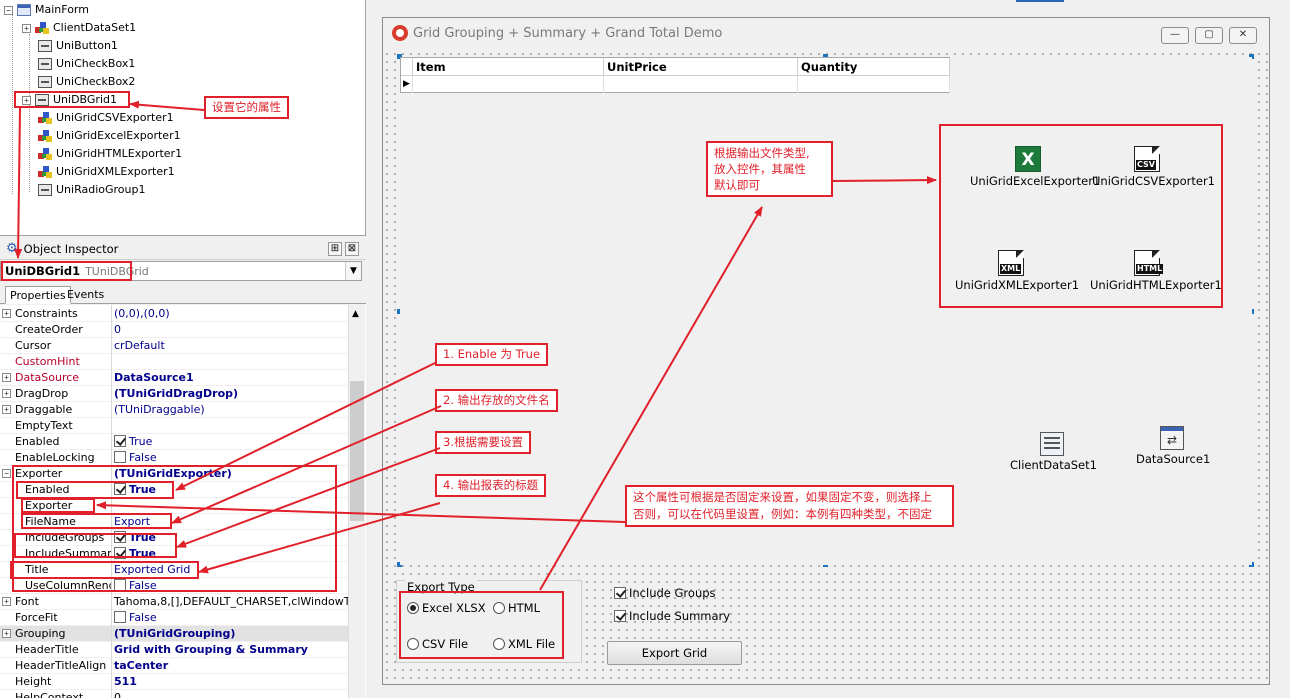 This screenshot has width=1290, height=698. What do you see at coordinates (1209, 35) in the screenshot?
I see `maximize-icon: ▢` at bounding box center [1209, 35].